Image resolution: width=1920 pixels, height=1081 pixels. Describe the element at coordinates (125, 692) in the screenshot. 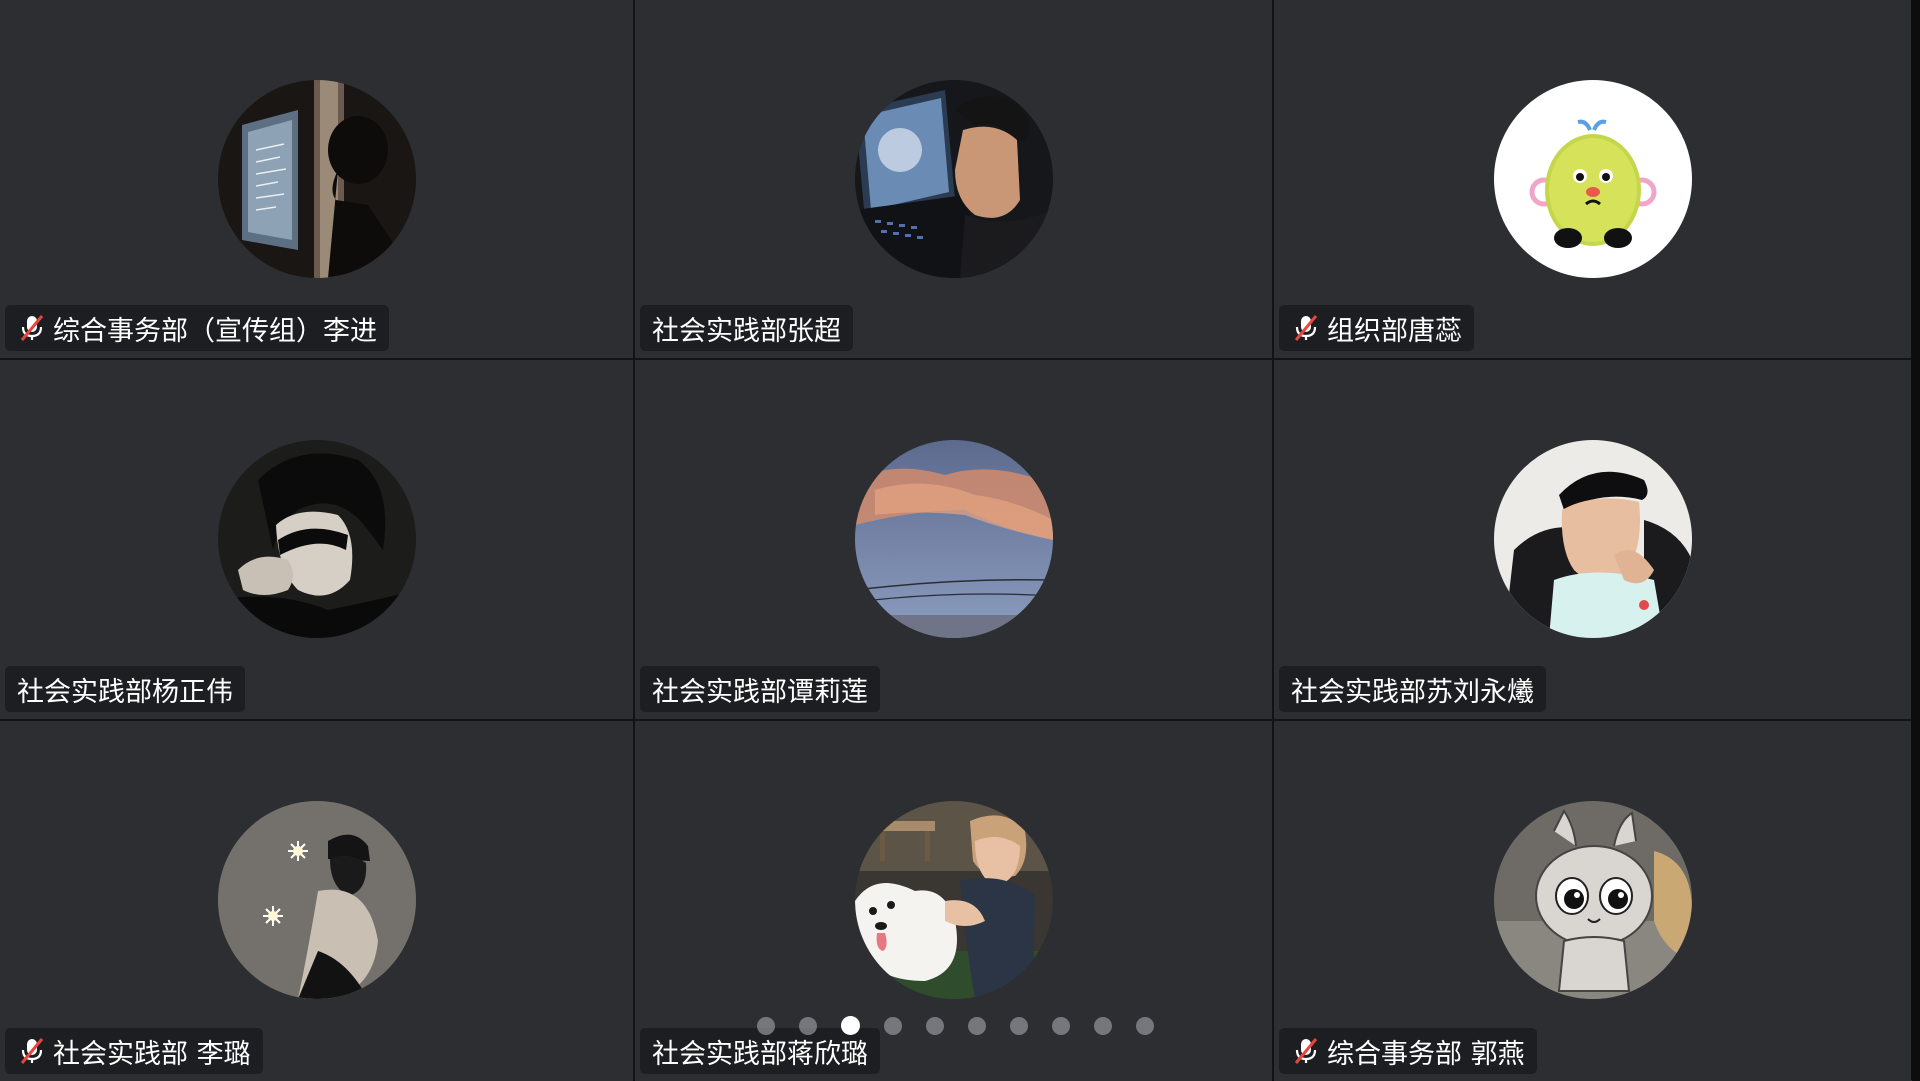

I see `participant-name: 社会实践部杨正伟` at that location.